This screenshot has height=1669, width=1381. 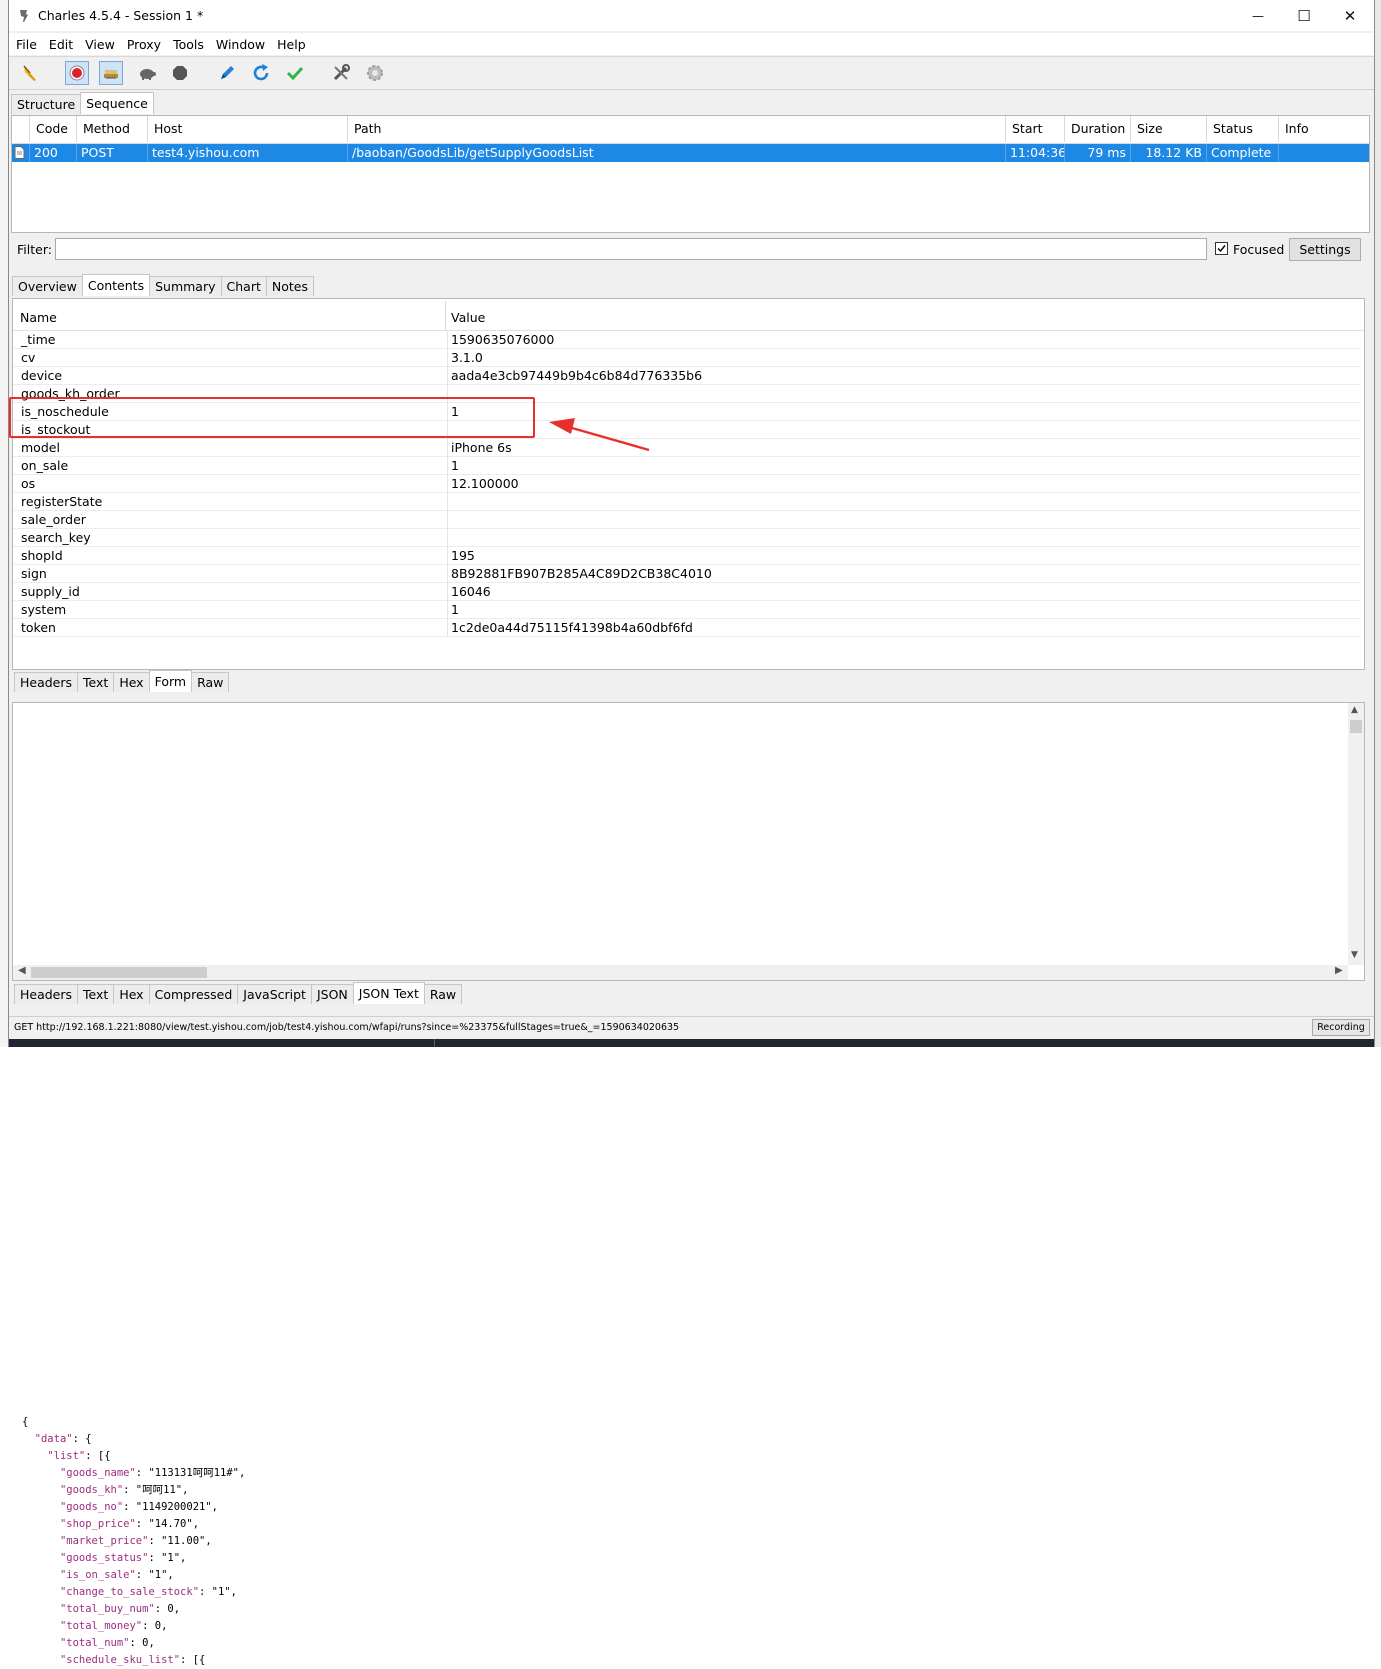 I want to click on header-start: Start, so click(x=1035, y=129).